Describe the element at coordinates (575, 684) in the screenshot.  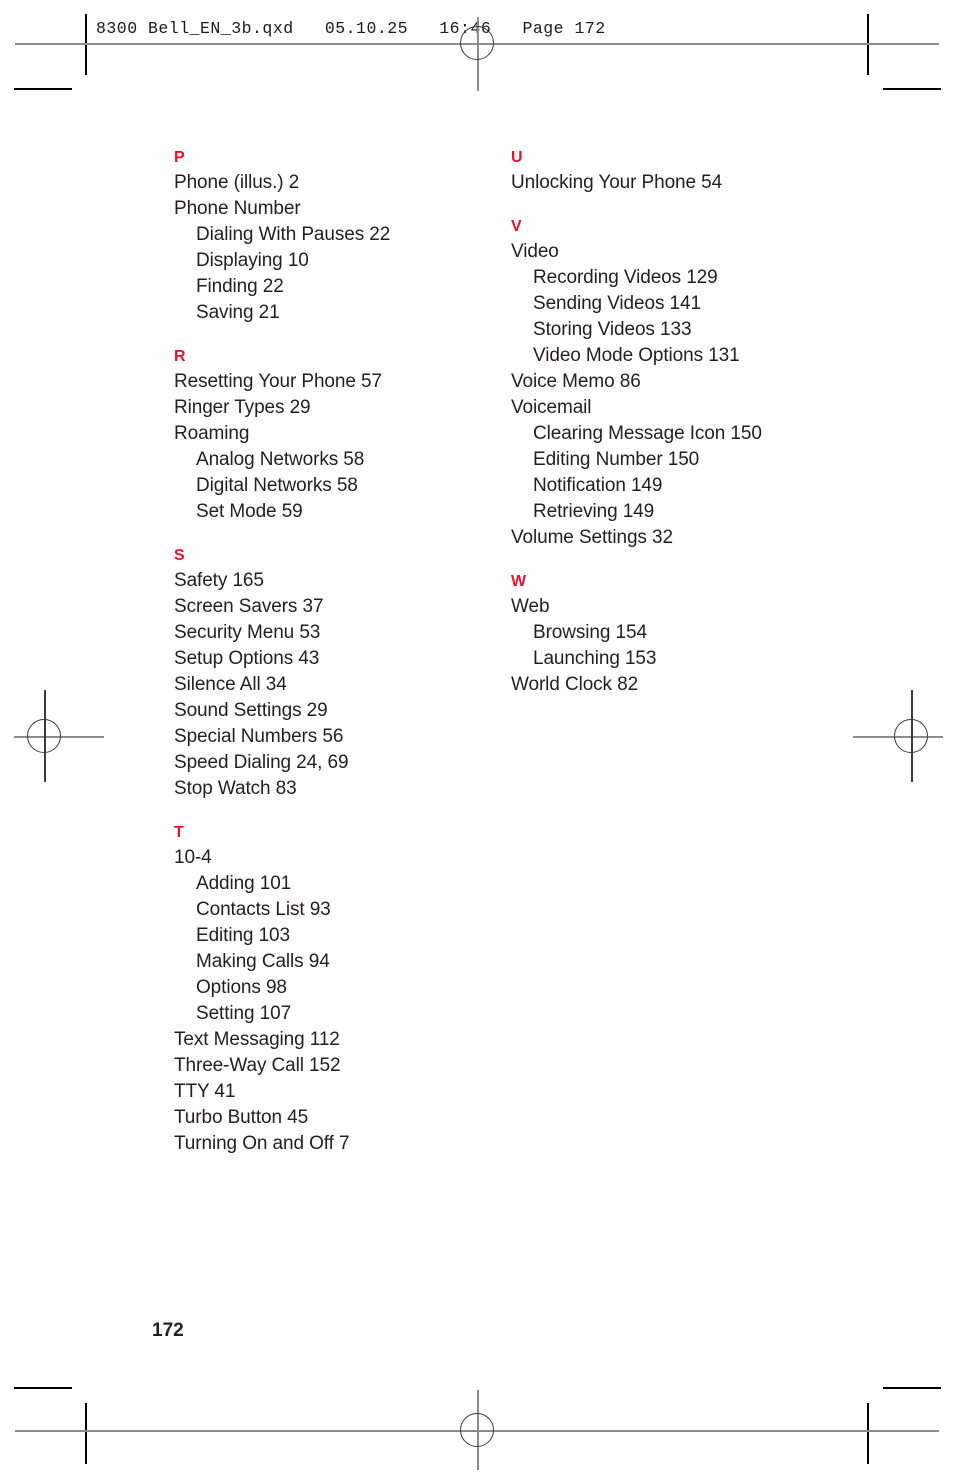
I see `index-entry: World Clock 82` at that location.